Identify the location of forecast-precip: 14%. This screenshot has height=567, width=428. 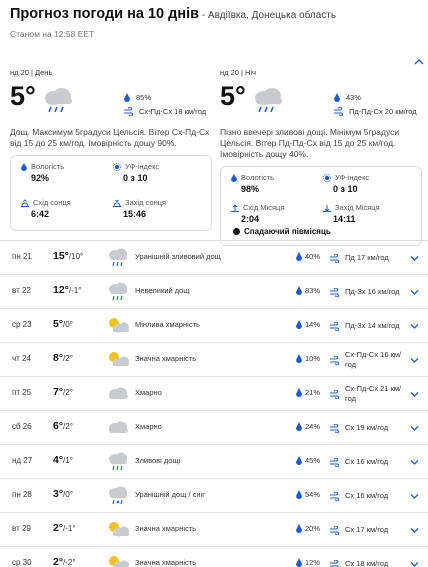
(308, 324).